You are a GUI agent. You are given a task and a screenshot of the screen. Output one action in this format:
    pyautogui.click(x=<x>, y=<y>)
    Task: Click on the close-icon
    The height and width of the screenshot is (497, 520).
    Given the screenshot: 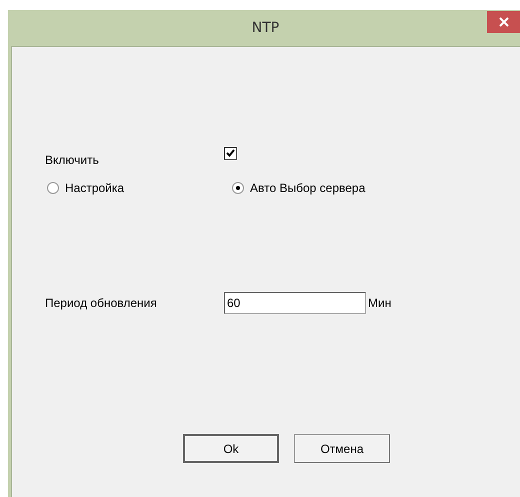 What is the action you would take?
    pyautogui.click(x=503, y=22)
    